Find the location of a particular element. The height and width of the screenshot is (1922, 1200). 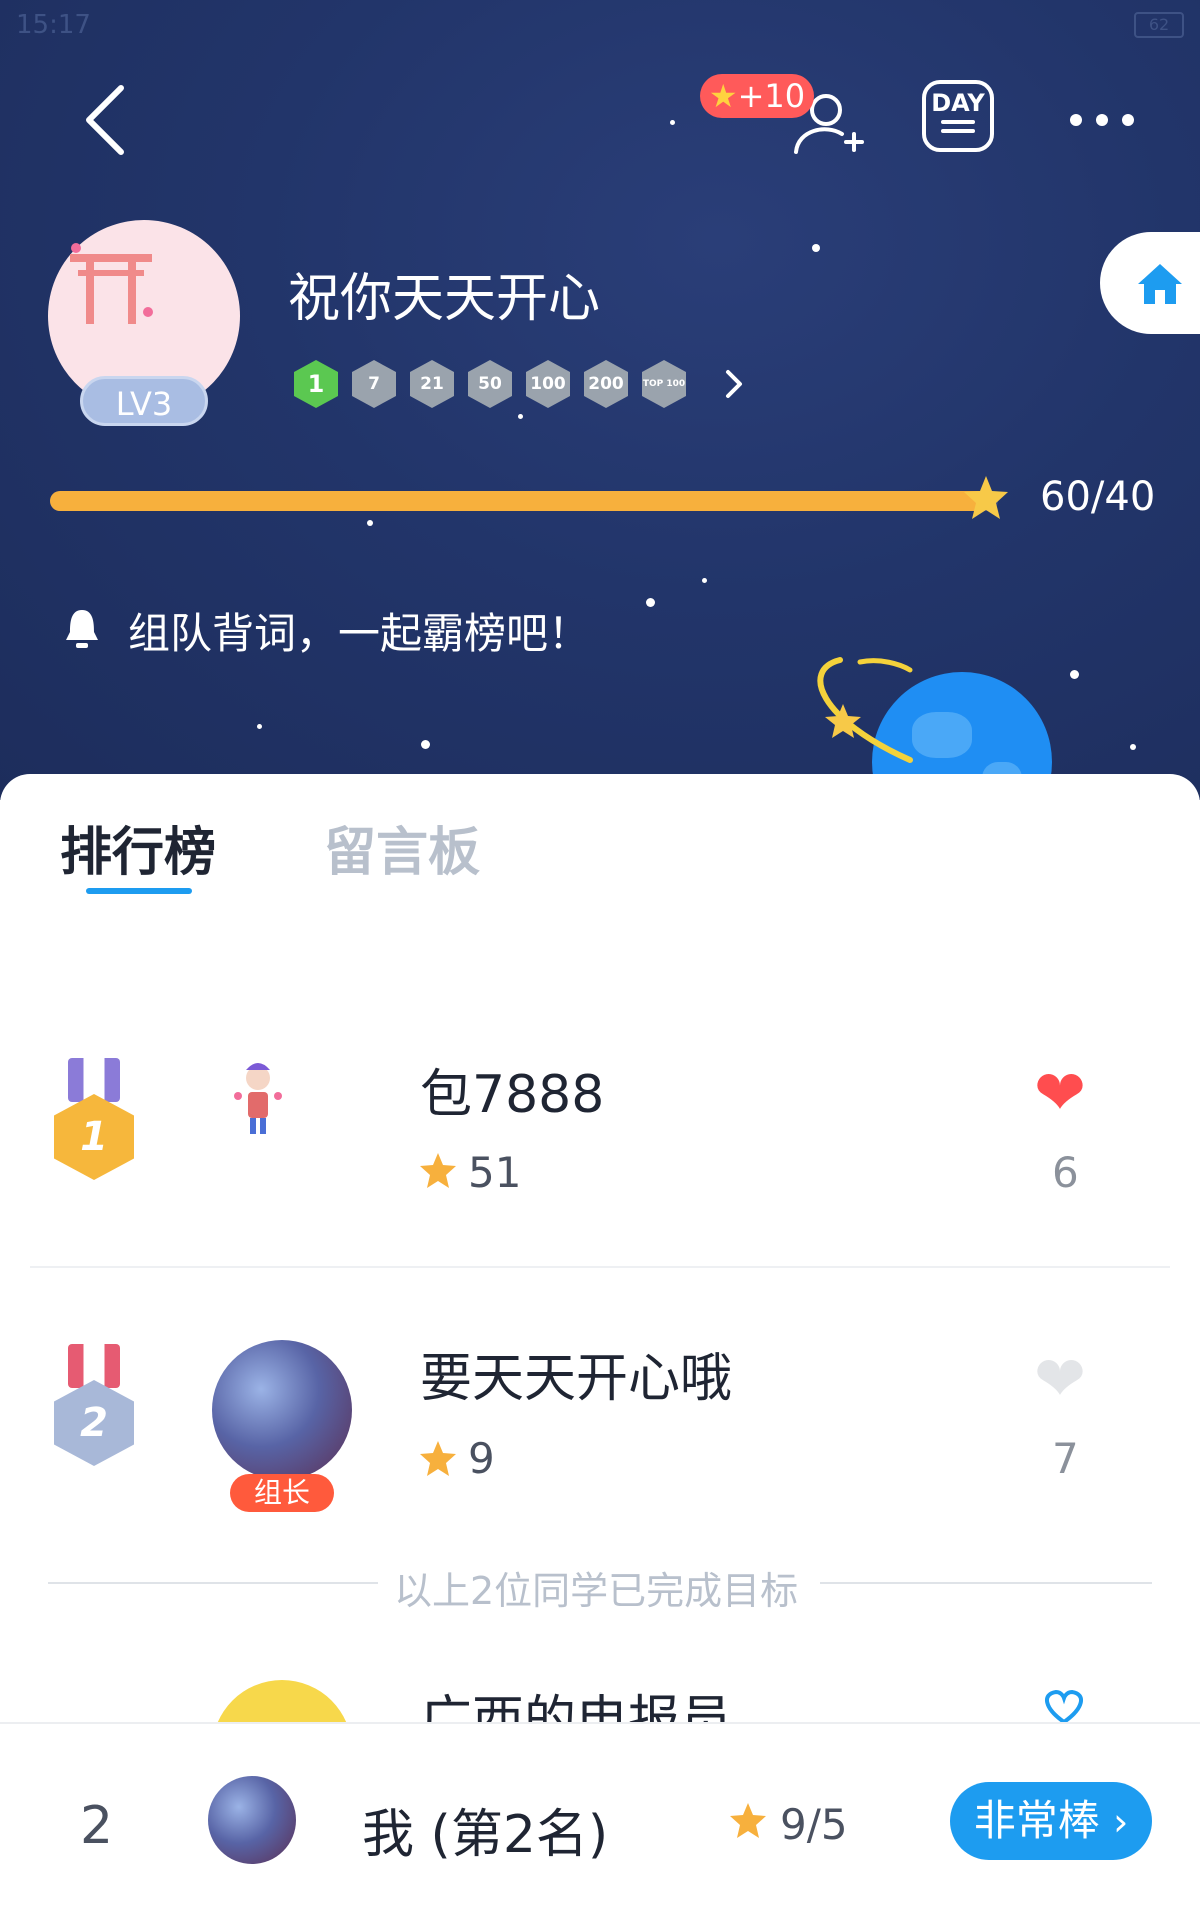

bonus-badge: ★+10 is located at coordinates (757, 96).